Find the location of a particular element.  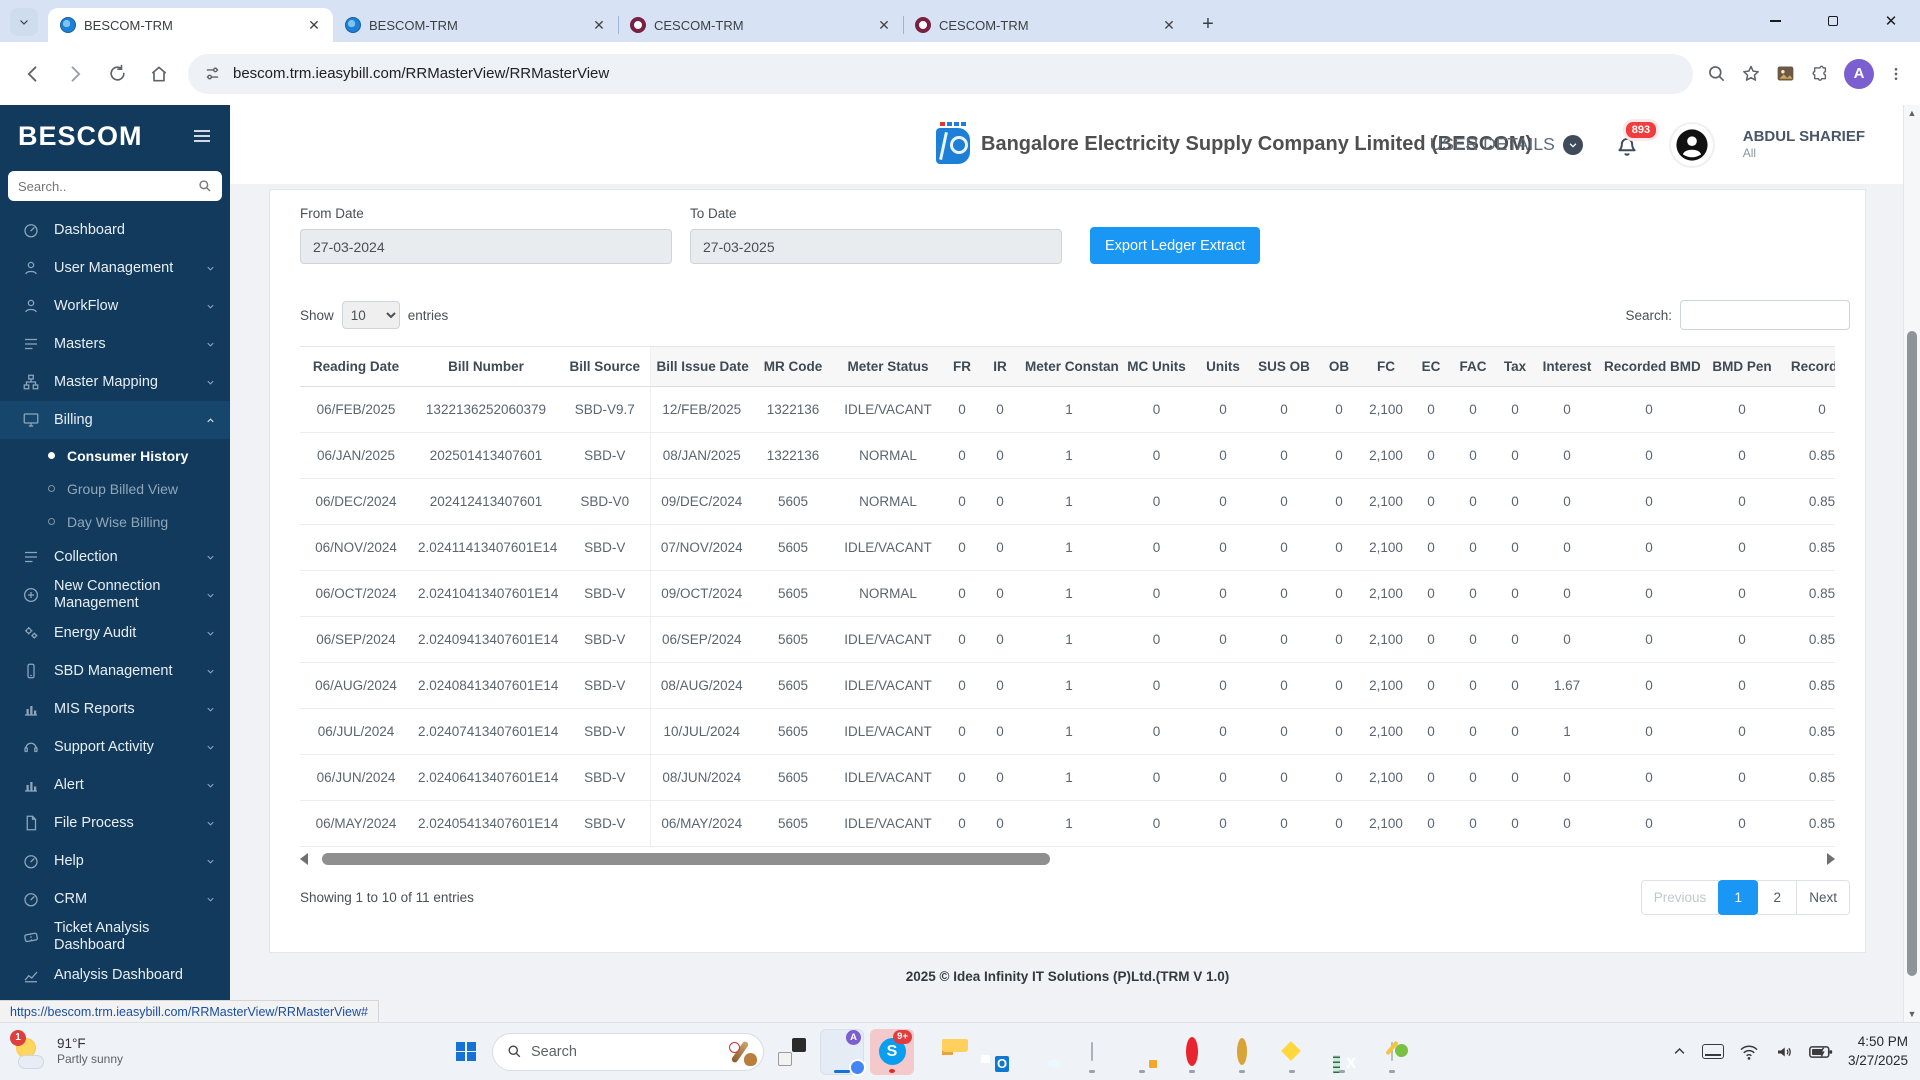

notifications-bell: 893 is located at coordinates (1636, 138).